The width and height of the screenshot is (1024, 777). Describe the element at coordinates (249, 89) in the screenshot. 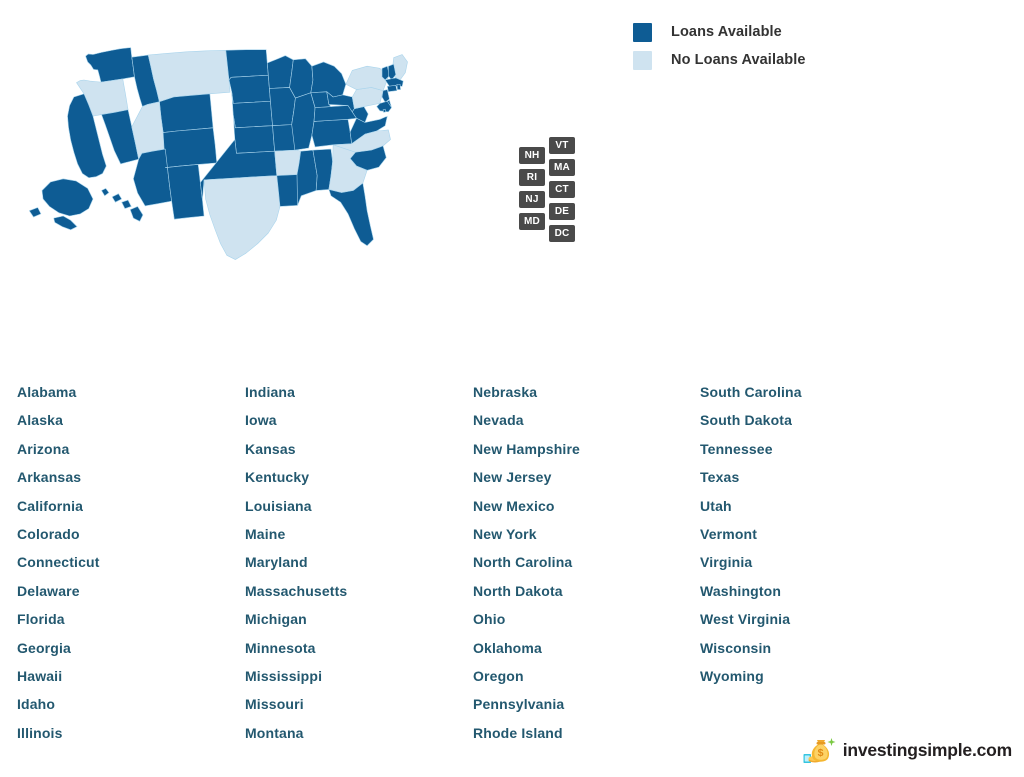

I see `map-state-south-dakota` at that location.